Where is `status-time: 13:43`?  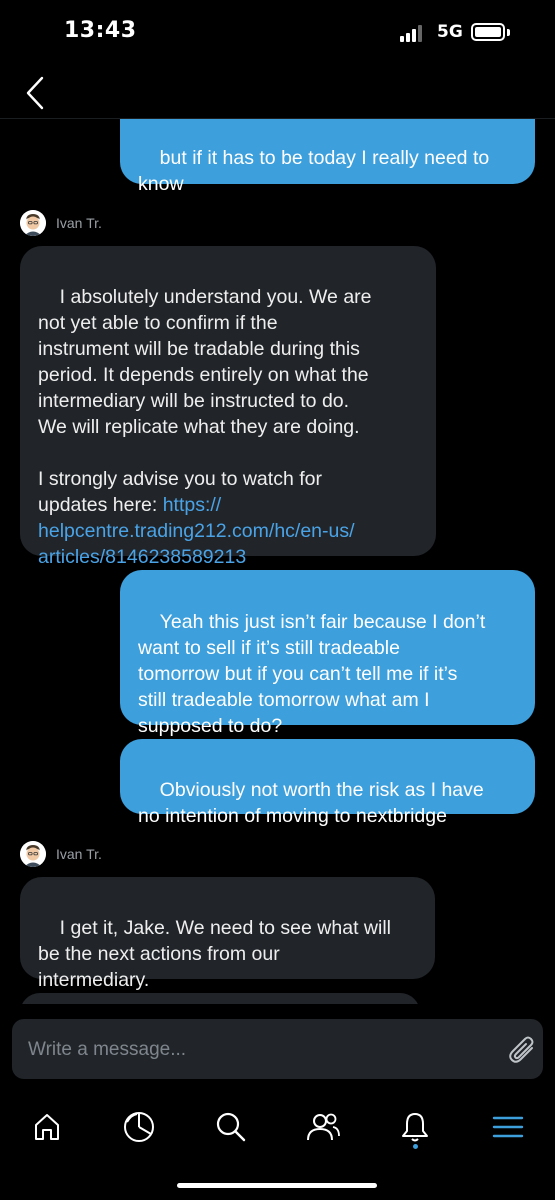
status-time: 13:43 is located at coordinates (100, 30).